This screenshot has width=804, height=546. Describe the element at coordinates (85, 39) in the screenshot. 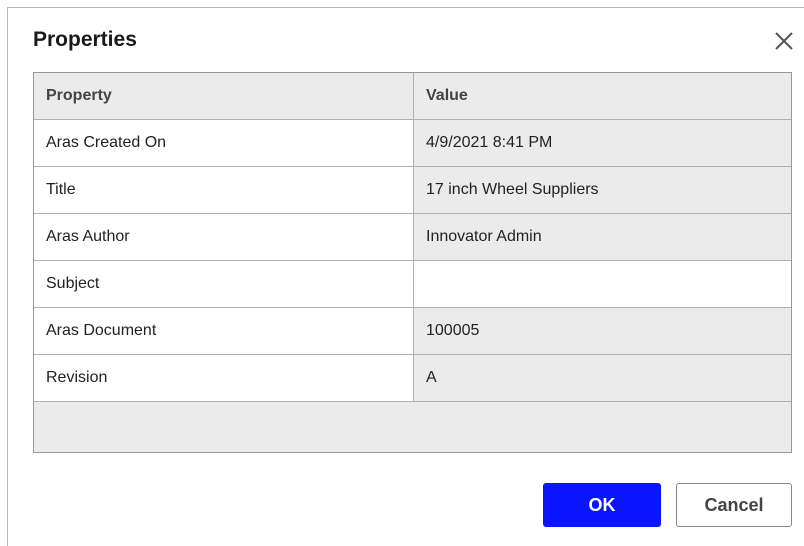

I see `dialog-title: Properties` at that location.